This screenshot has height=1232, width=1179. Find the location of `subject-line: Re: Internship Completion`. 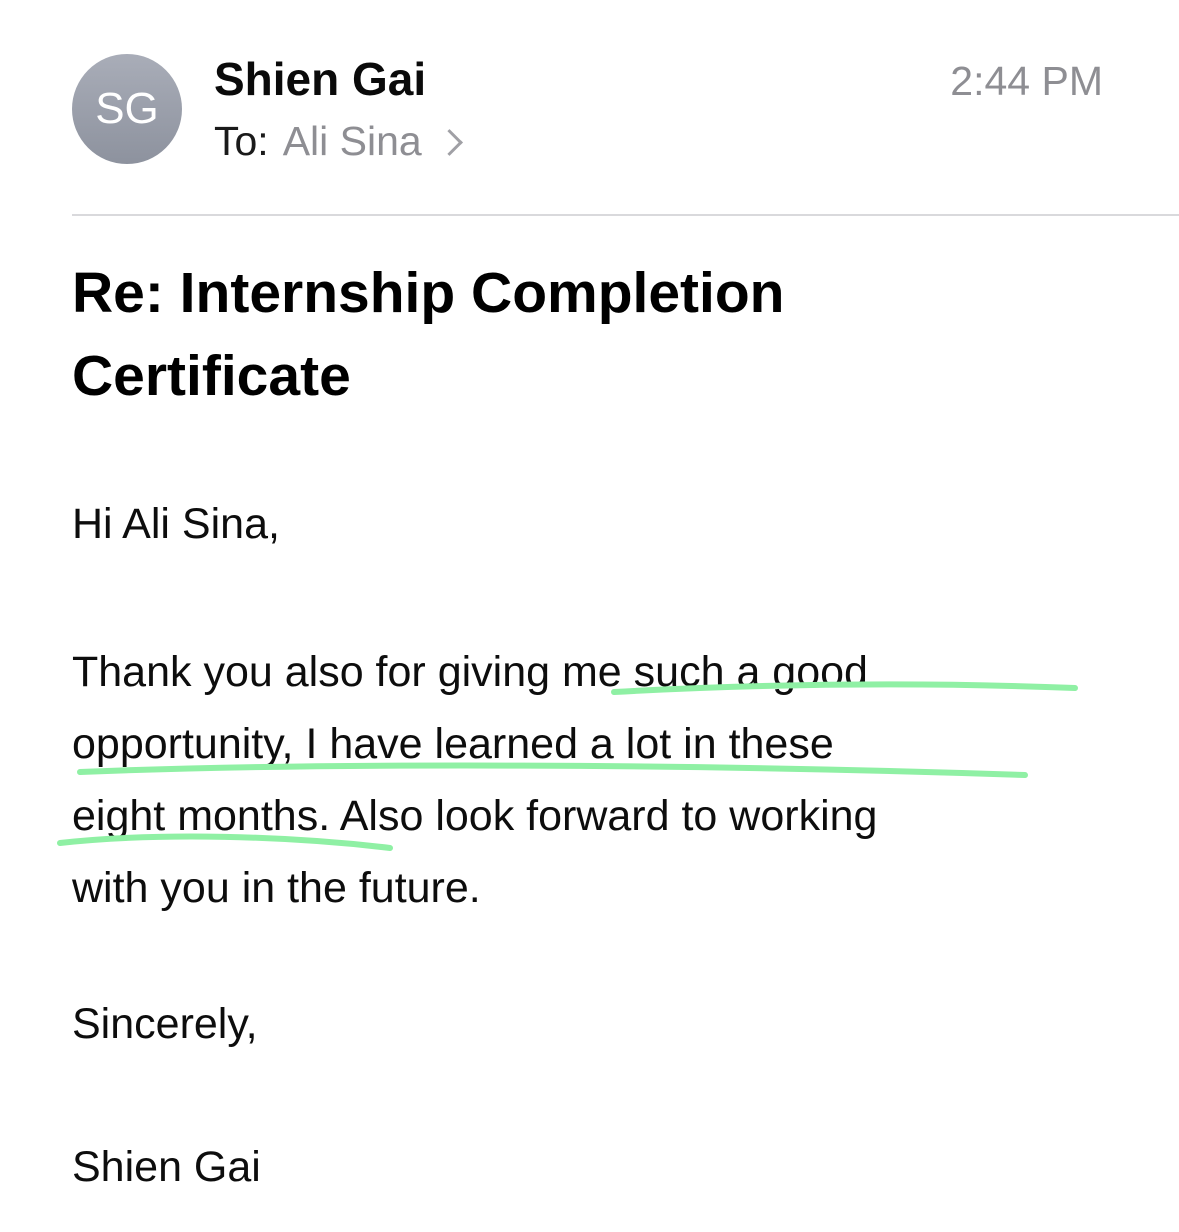

subject-line: Re: Internship Completion is located at coordinates (428, 293).